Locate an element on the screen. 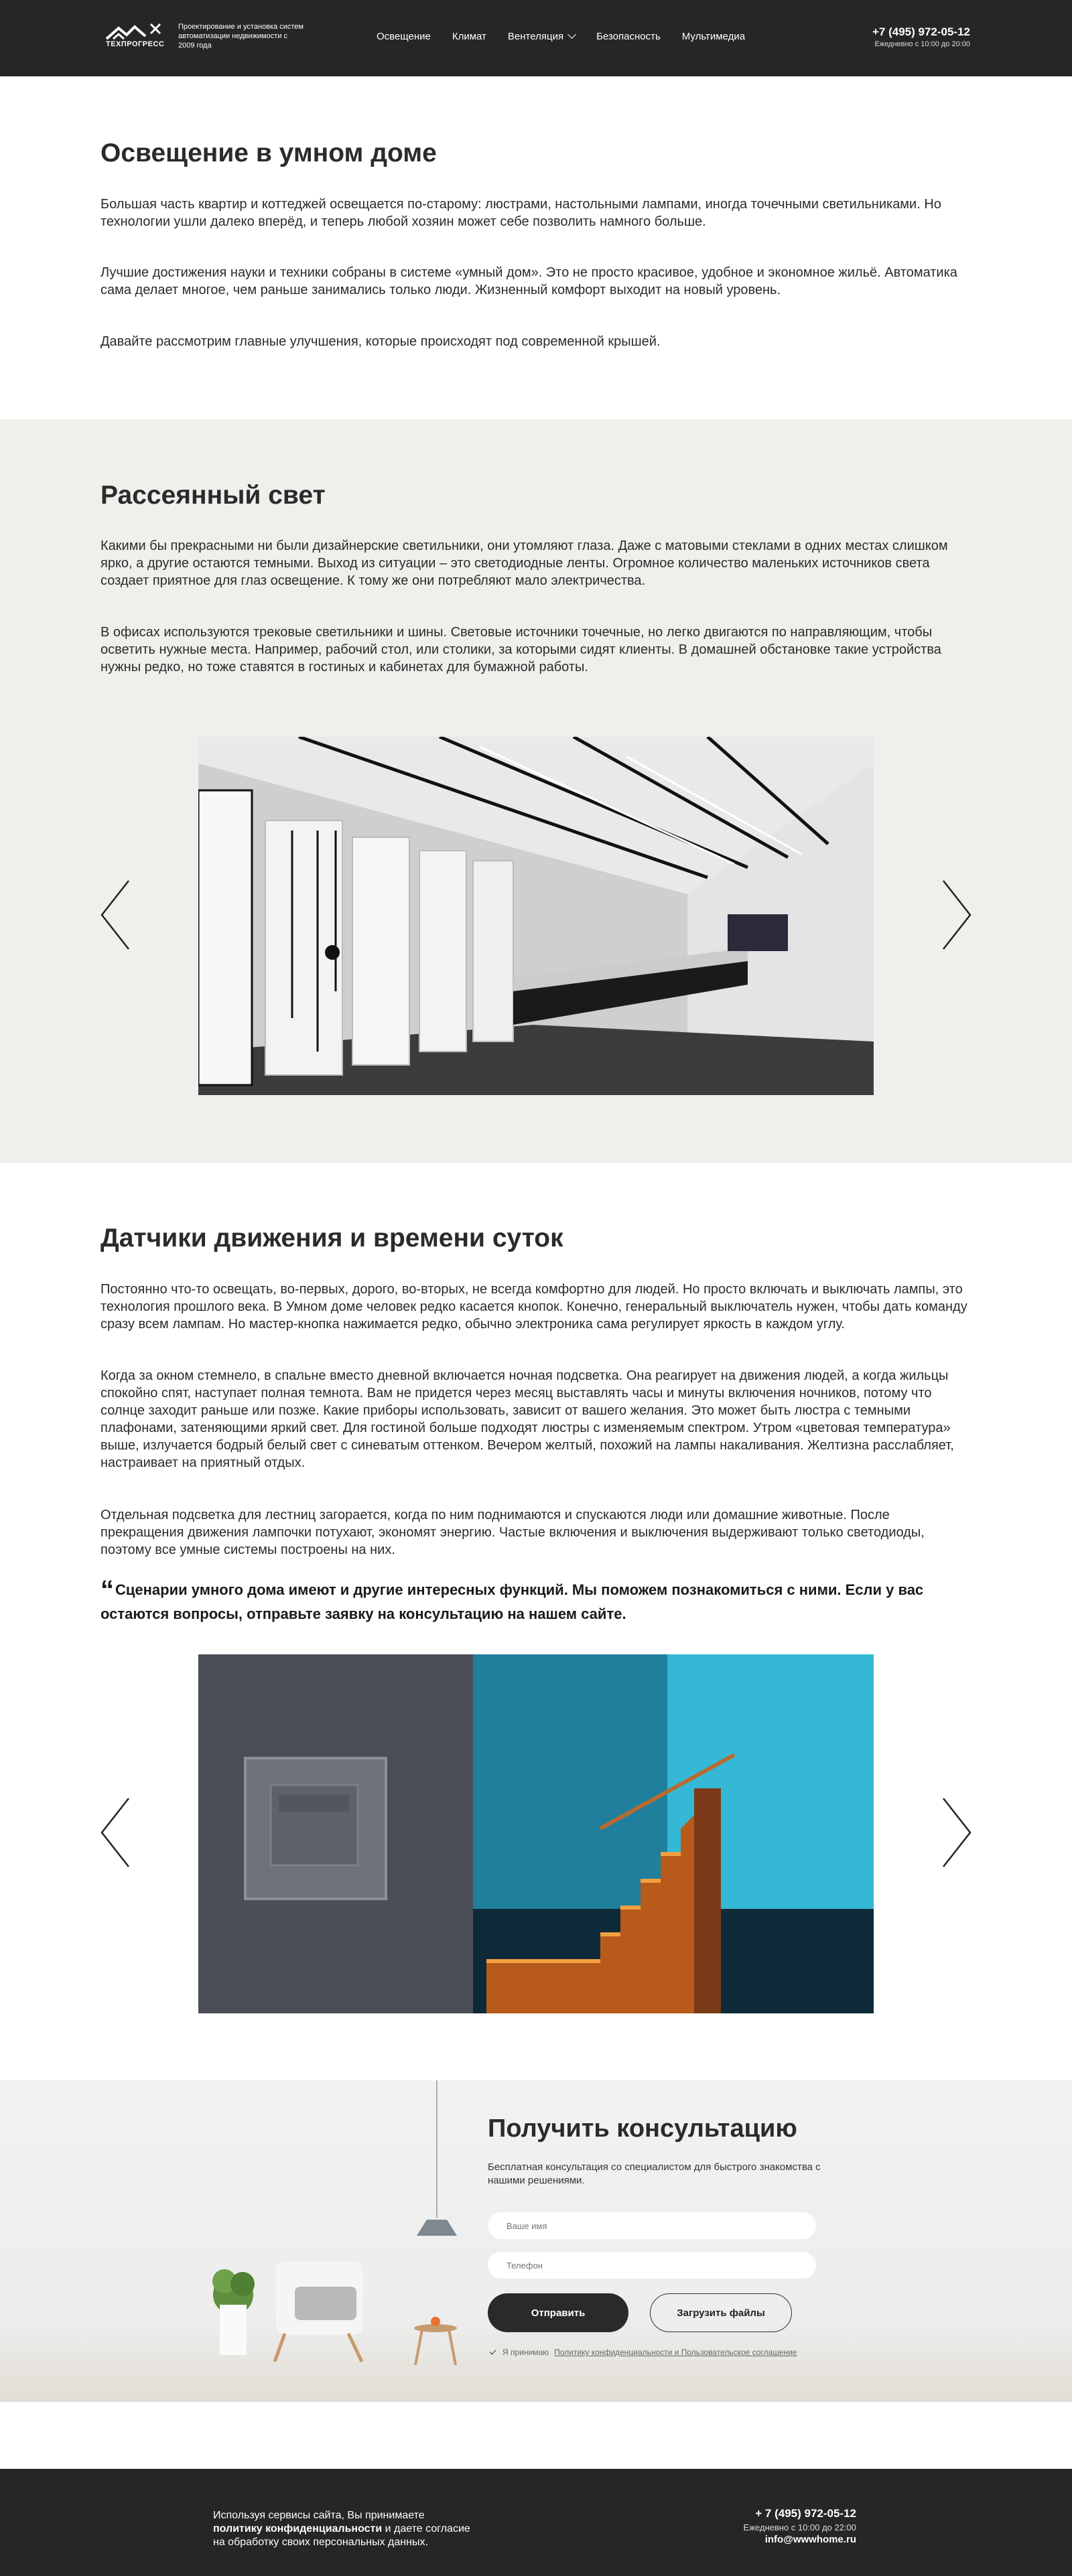 The width and height of the screenshot is (1072, 2576). header-phone: +7 (495) 972-05-12 is located at coordinates (921, 32).